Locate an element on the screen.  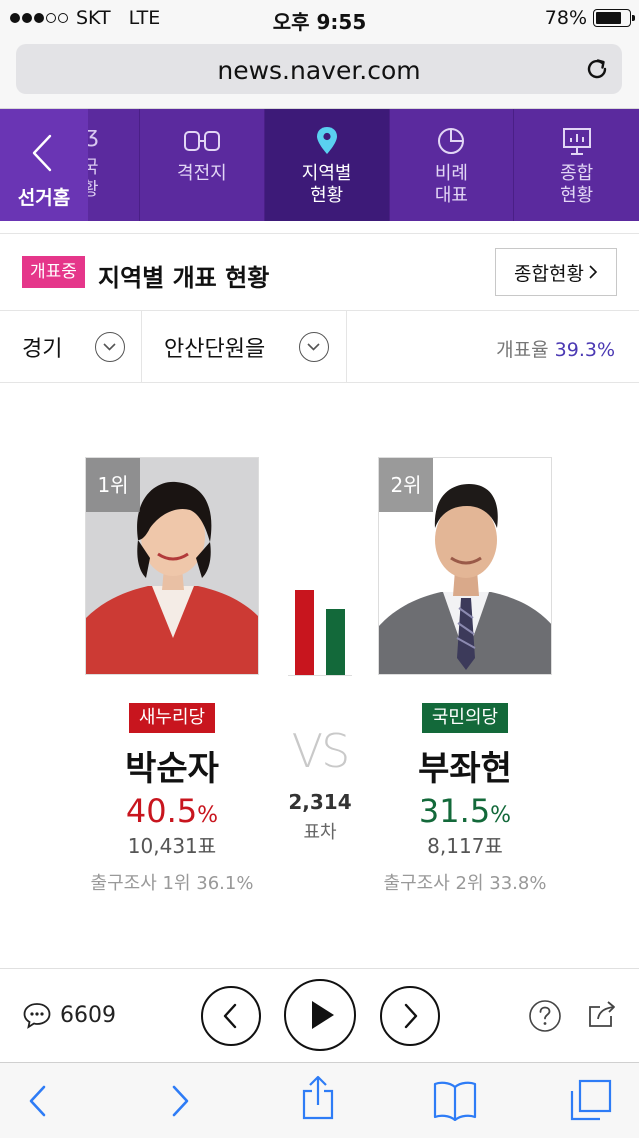
battery-icon is located at coordinates (614, 18).